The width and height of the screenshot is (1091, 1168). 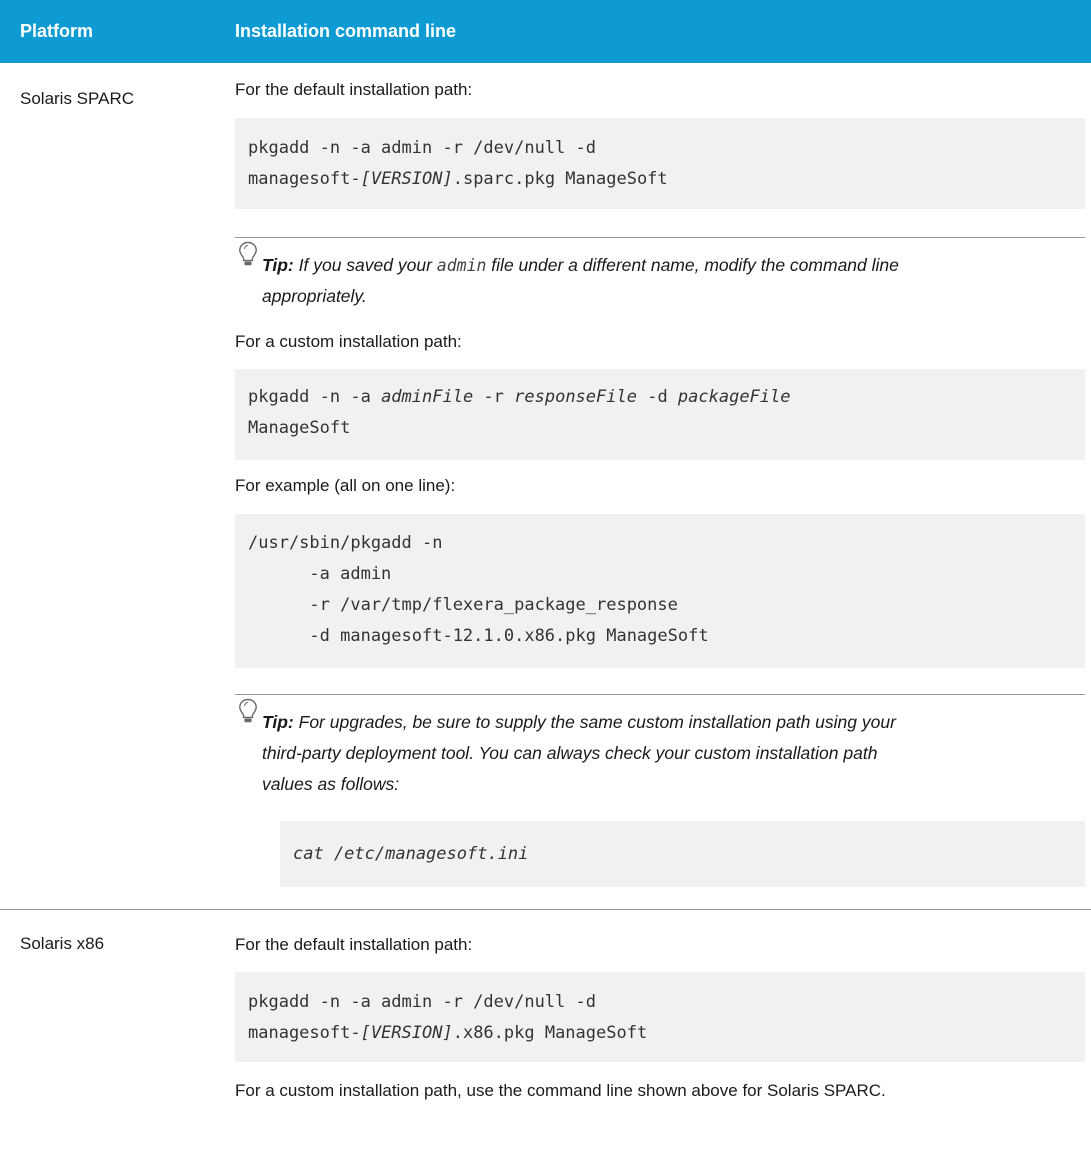 I want to click on code-line: -a admin, so click(x=320, y=574).